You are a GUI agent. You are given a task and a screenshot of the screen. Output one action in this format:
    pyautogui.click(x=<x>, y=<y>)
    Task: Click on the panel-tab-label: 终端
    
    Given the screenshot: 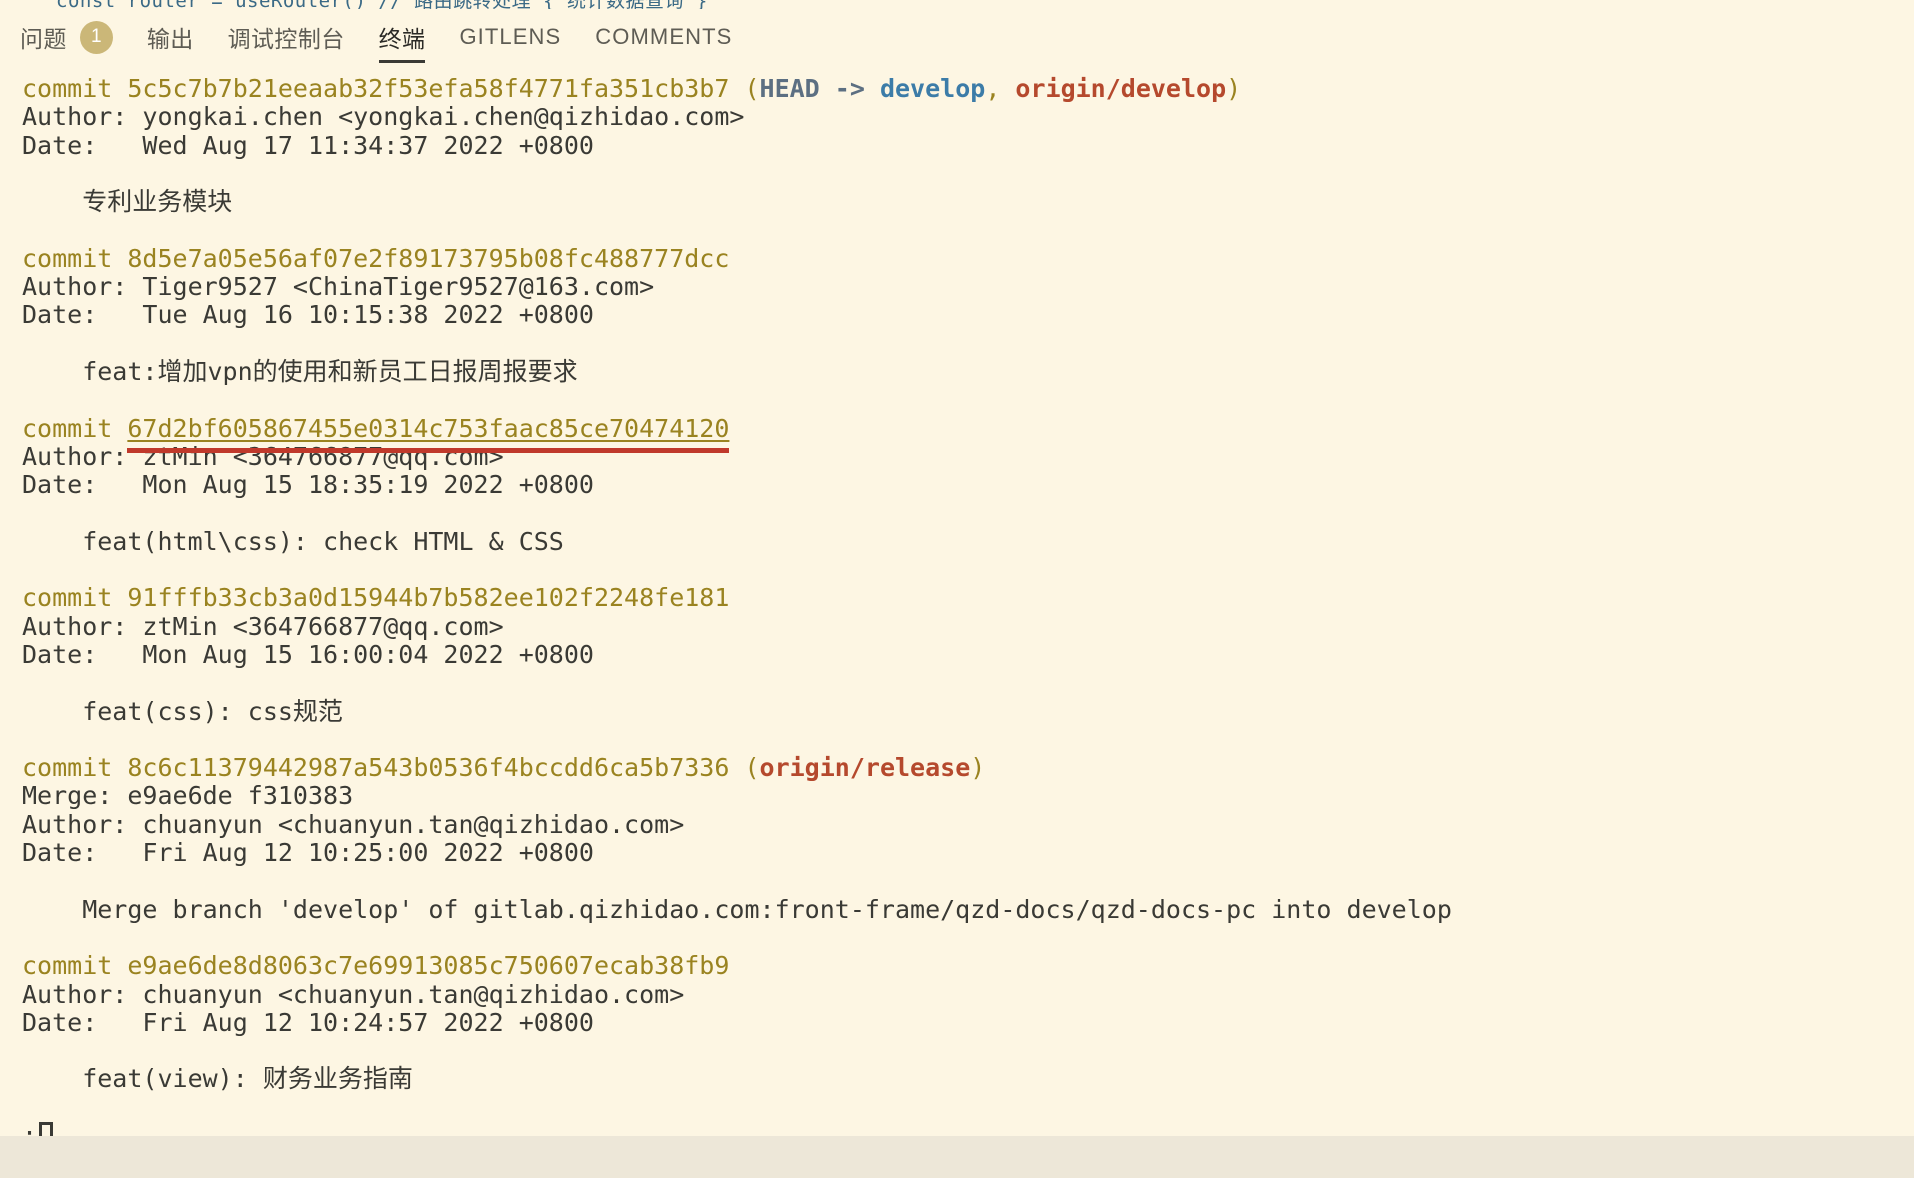 What is the action you would take?
    pyautogui.click(x=402, y=39)
    